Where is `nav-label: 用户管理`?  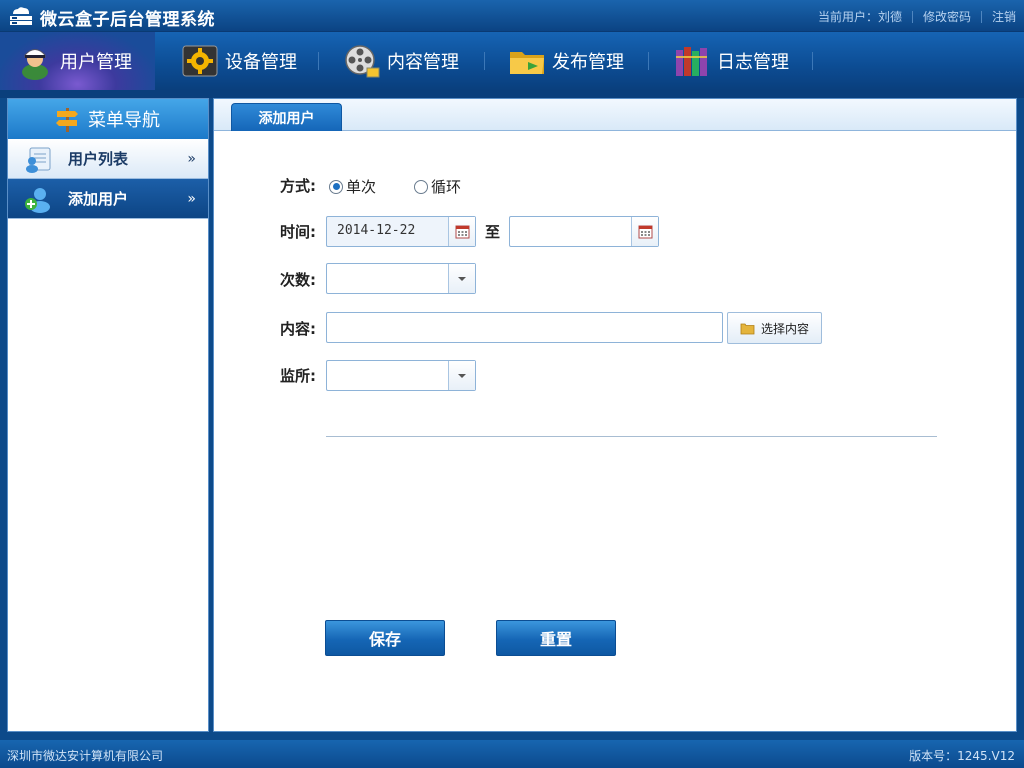
nav-label: 用户管理 is located at coordinates (96, 62).